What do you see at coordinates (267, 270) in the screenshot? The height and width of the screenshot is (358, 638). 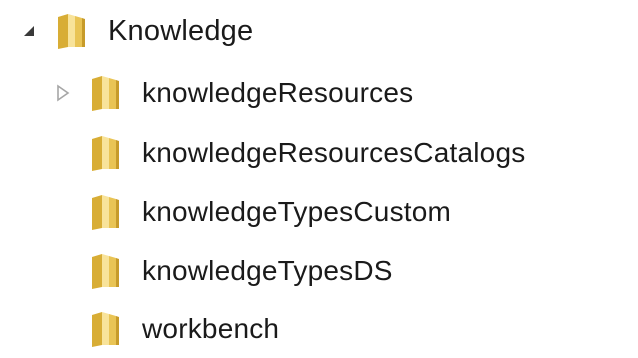 I see `tree-item-label: knowledgeTypesDS` at bounding box center [267, 270].